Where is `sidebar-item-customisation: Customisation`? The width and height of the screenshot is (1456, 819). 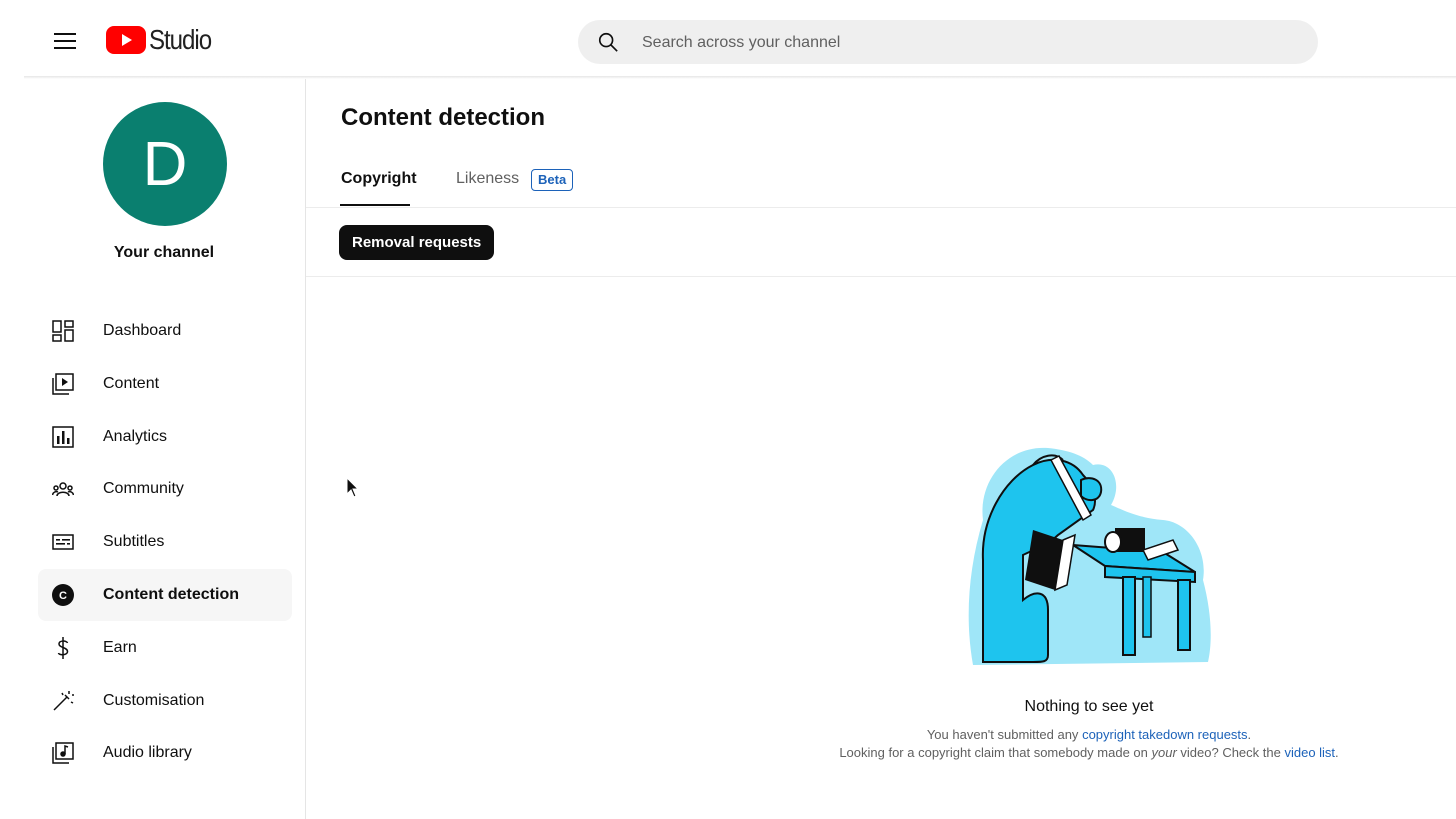
sidebar-item-customisation: Customisation is located at coordinates (165, 701).